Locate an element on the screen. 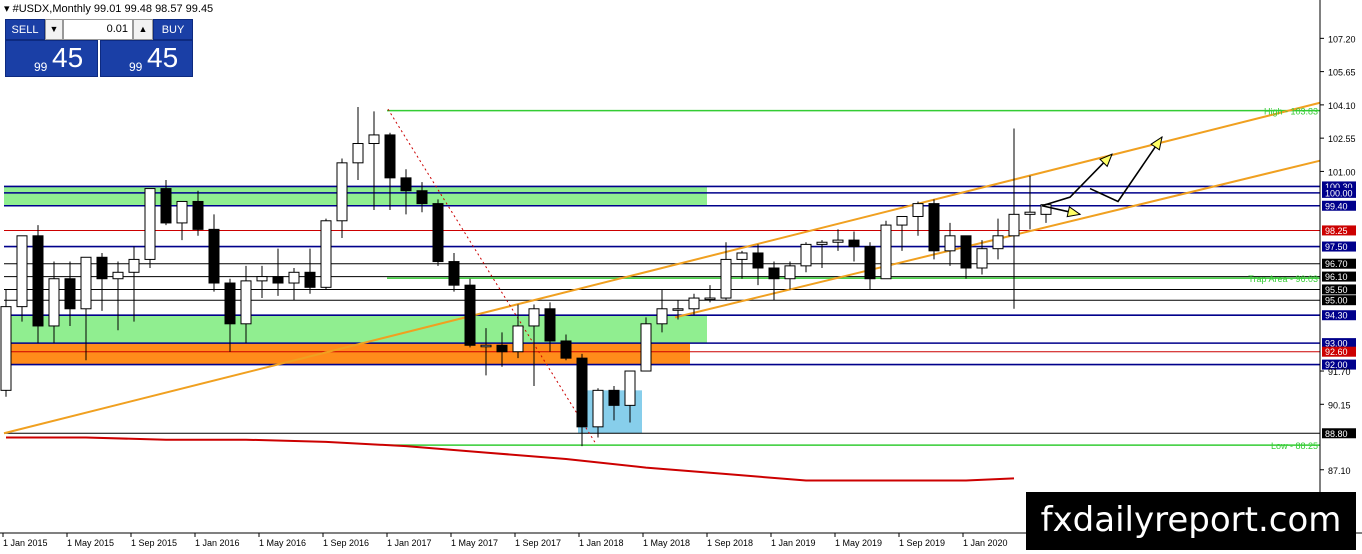 The image size is (1362, 554). x-tick-label: 1 Sep 2019 is located at coordinates (922, 543).